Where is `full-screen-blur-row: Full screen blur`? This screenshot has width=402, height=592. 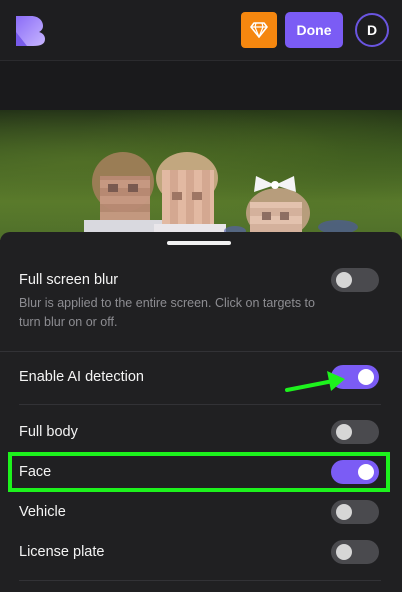
full-screen-blur-row: Full screen blur is located at coordinates (200, 280).